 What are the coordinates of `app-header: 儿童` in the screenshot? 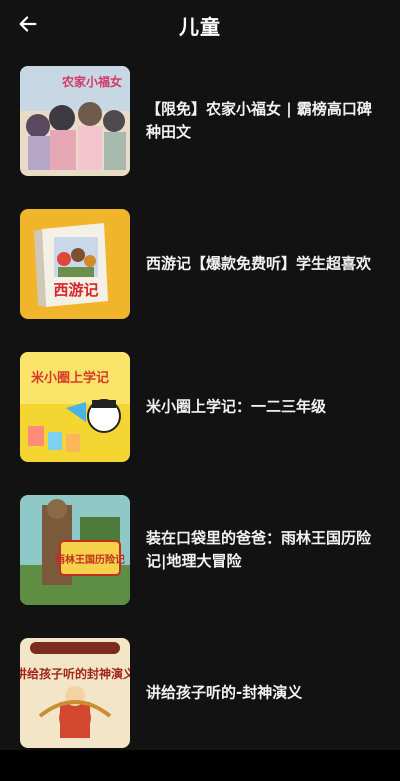 It's located at (200, 25).